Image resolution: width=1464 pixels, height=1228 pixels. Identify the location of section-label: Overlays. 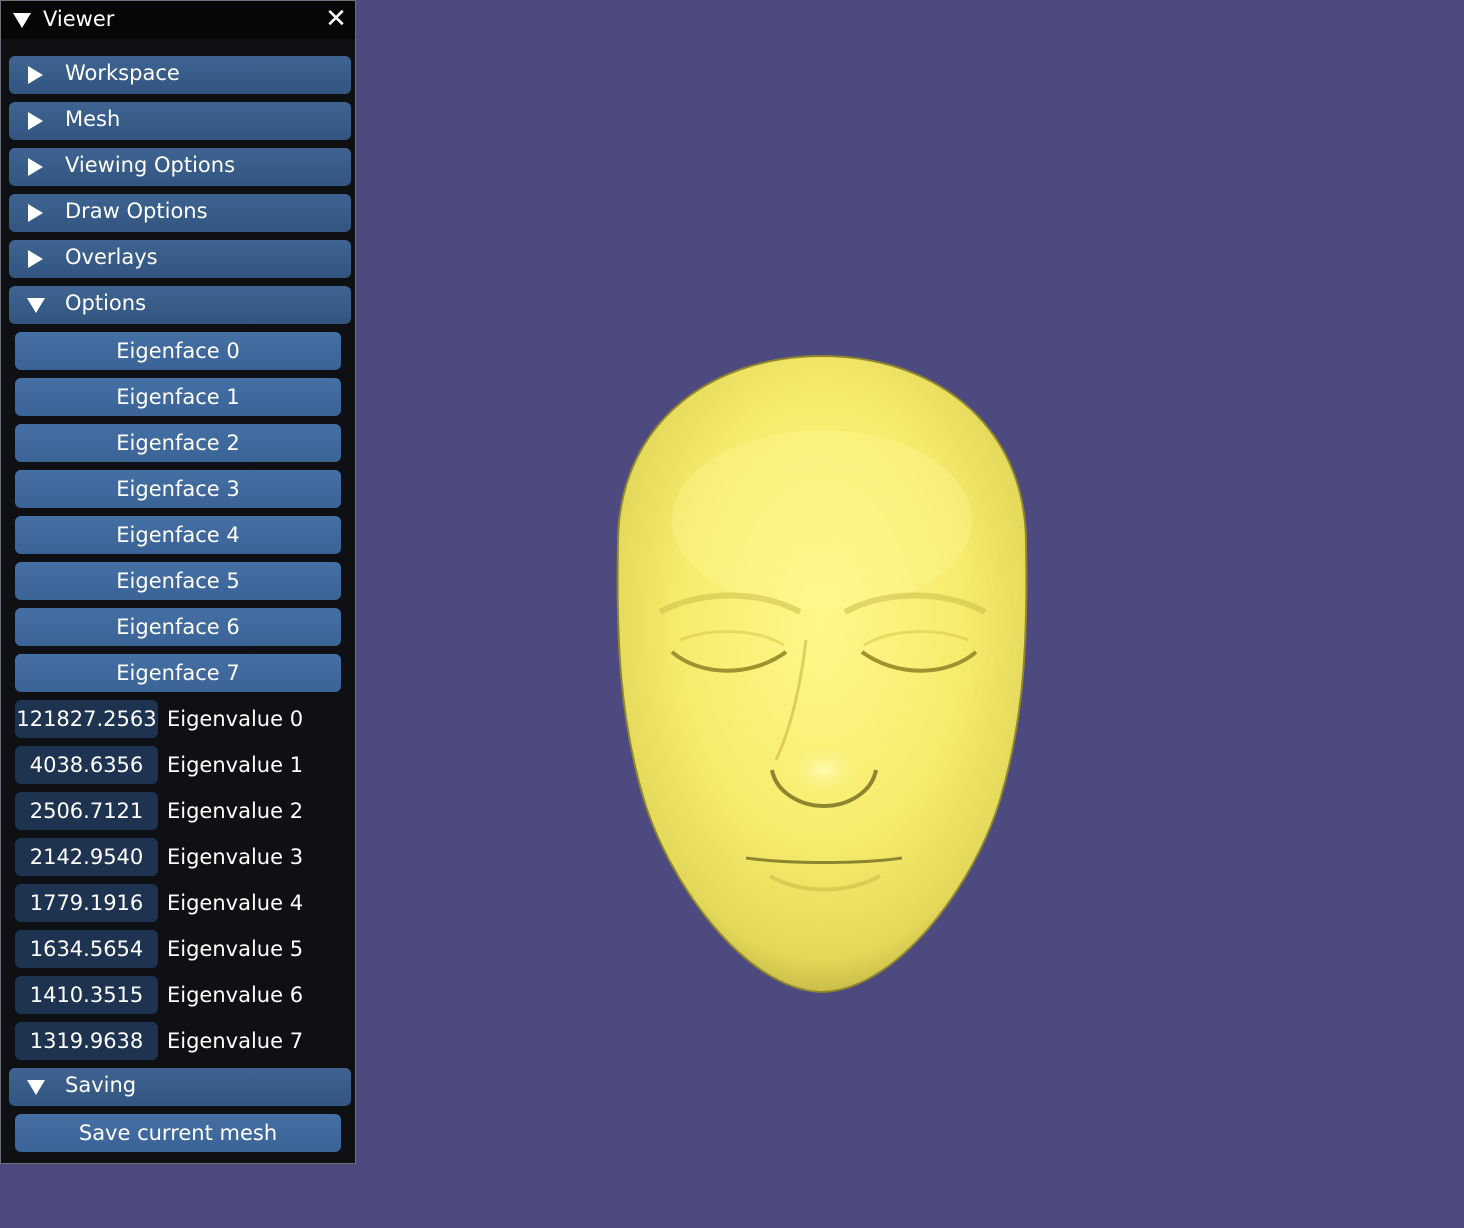
(111, 257).